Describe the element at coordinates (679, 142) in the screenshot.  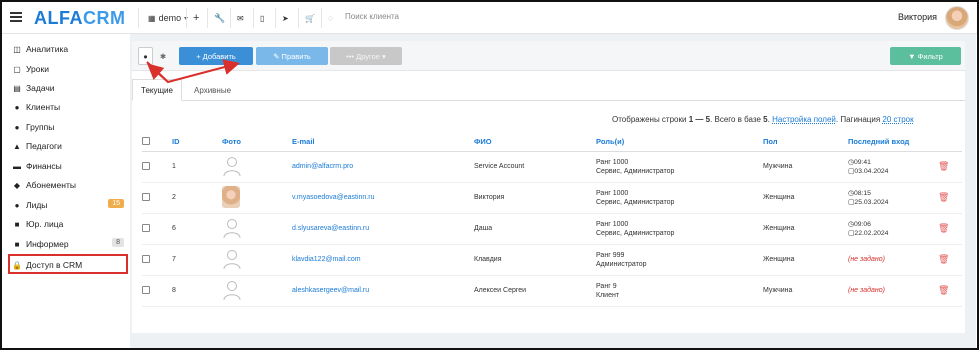
I see `column-roles: Роль(и)` at that location.